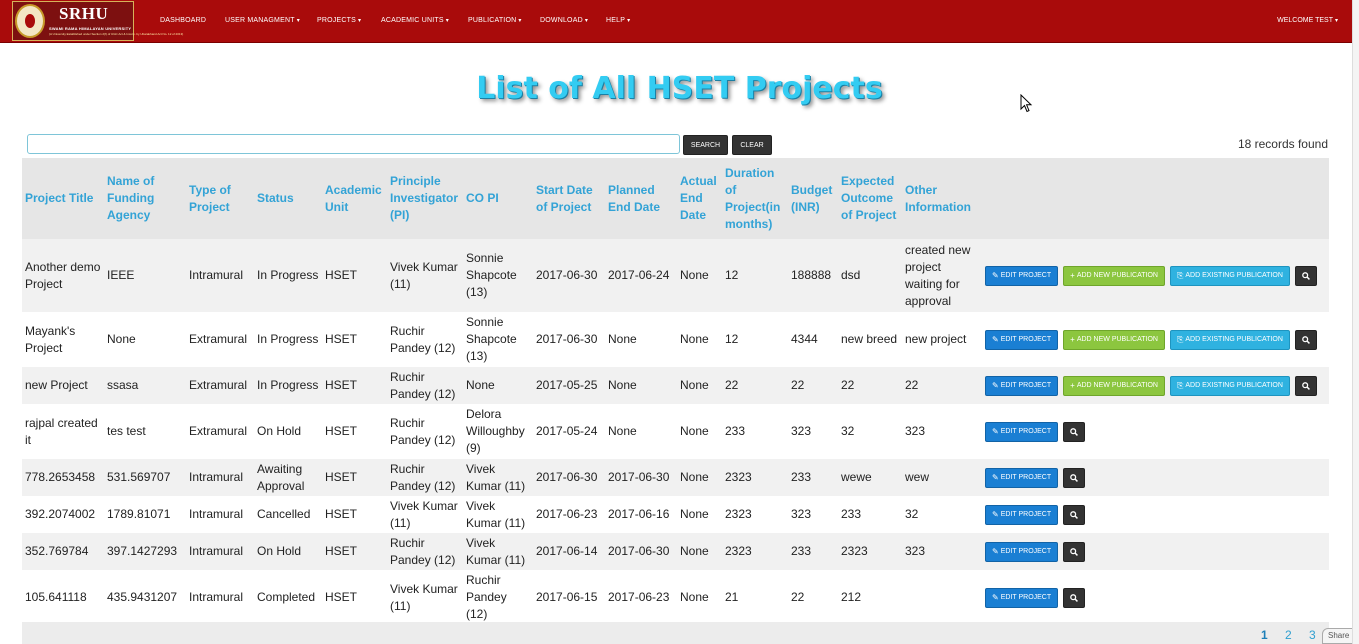  Describe the element at coordinates (288, 198) in the screenshot. I see `header-status: Status` at that location.